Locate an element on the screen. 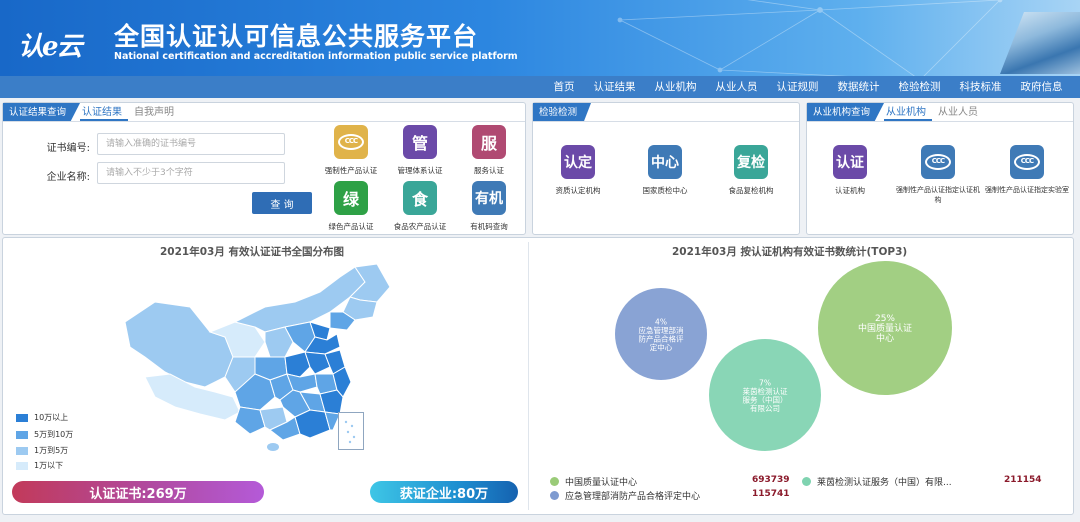  legend-label: 1万到5万 is located at coordinates (51, 450).